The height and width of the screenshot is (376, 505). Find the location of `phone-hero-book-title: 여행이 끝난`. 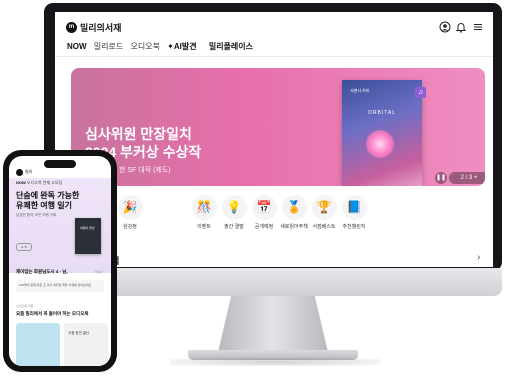

phone-hero-book-title: 여행이 끝난 is located at coordinates (87, 228).